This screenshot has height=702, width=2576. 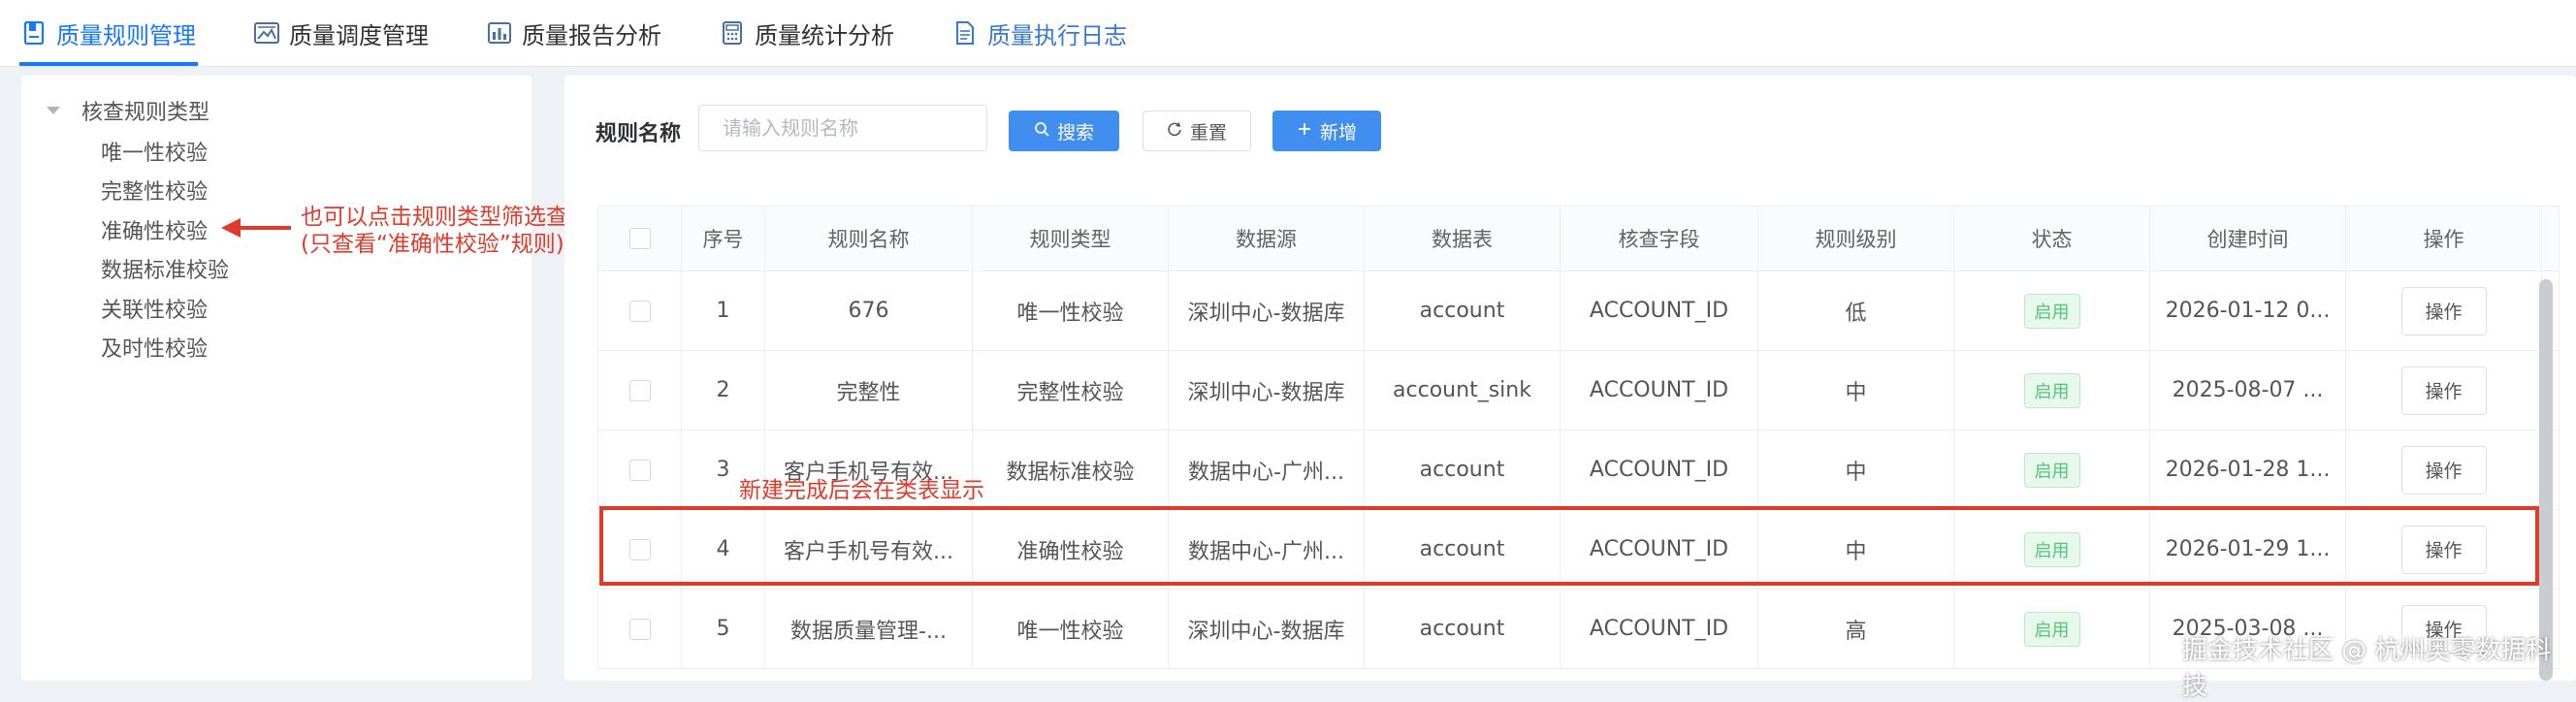 What do you see at coordinates (432, 244) in the screenshot?
I see `filter-note-line2: (只查看“准确性校验”规则)` at bounding box center [432, 244].